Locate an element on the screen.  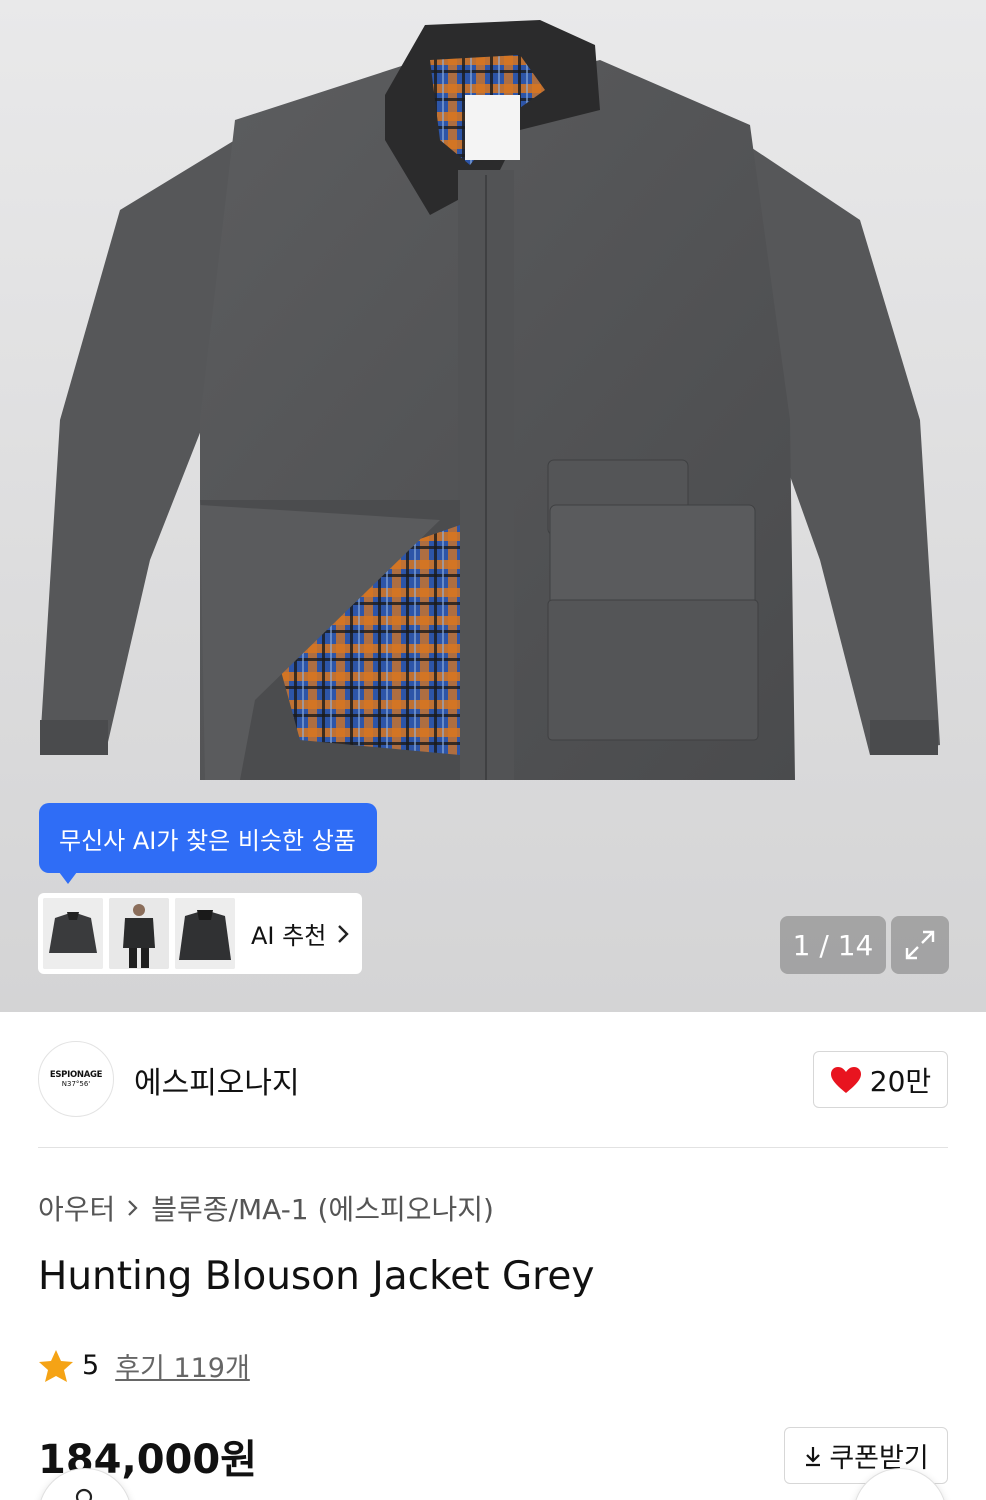
ai-similar-tooltip: 무신사 AI가 찾은 비슷한 상품 is located at coordinates (208, 843).